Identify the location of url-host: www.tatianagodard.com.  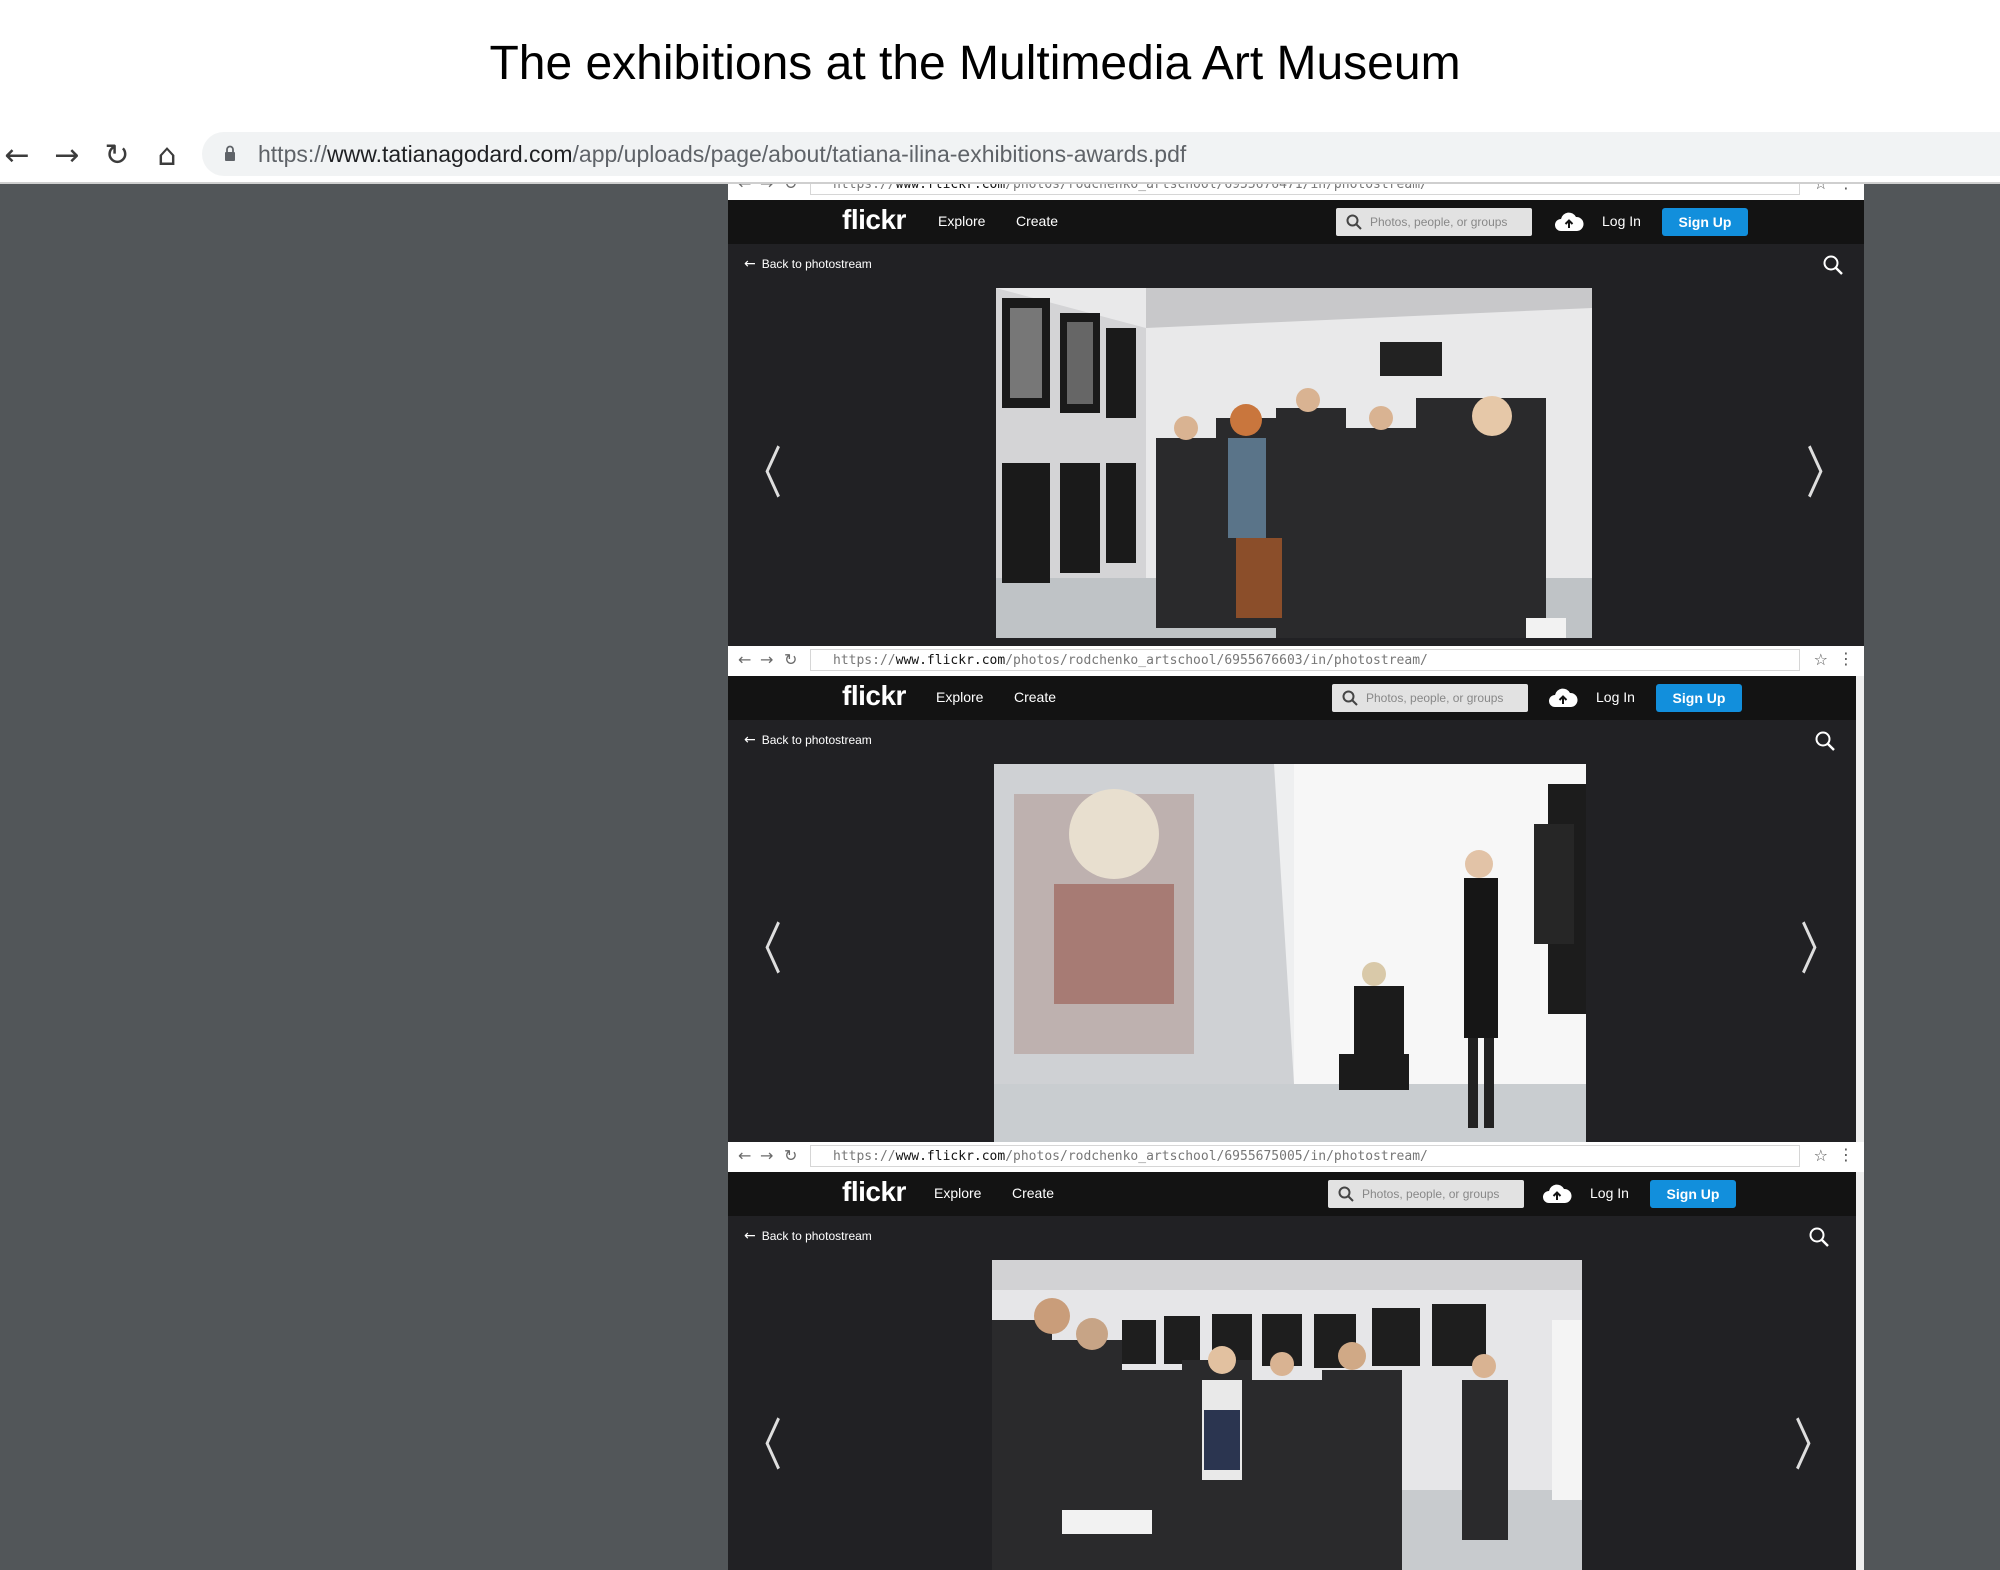
(450, 154).